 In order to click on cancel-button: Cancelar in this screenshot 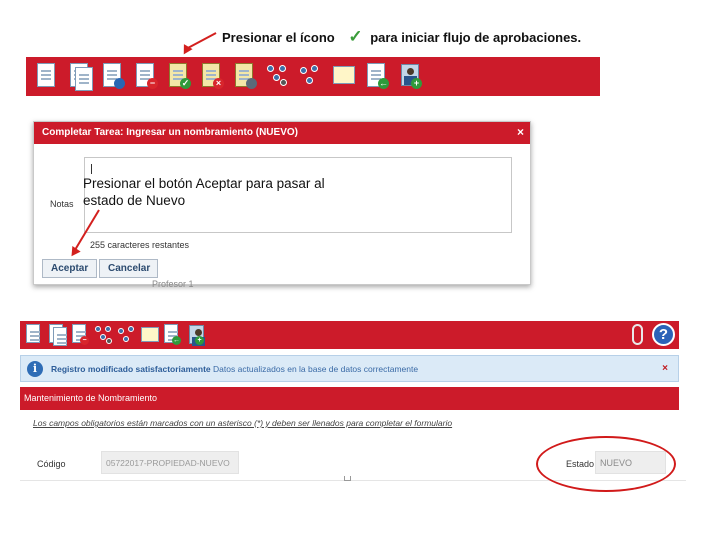, I will do `click(128, 268)`.